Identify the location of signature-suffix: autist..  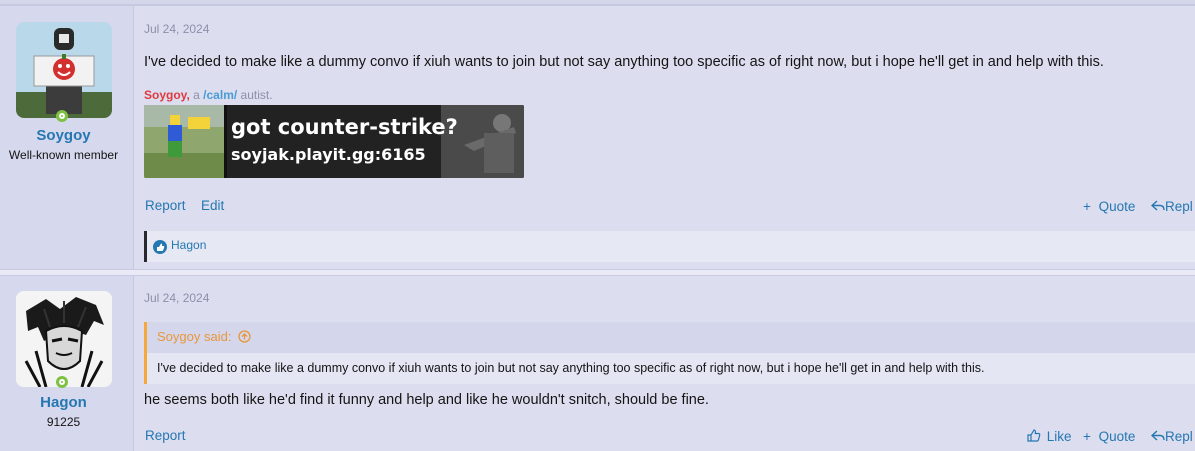
(256, 95).